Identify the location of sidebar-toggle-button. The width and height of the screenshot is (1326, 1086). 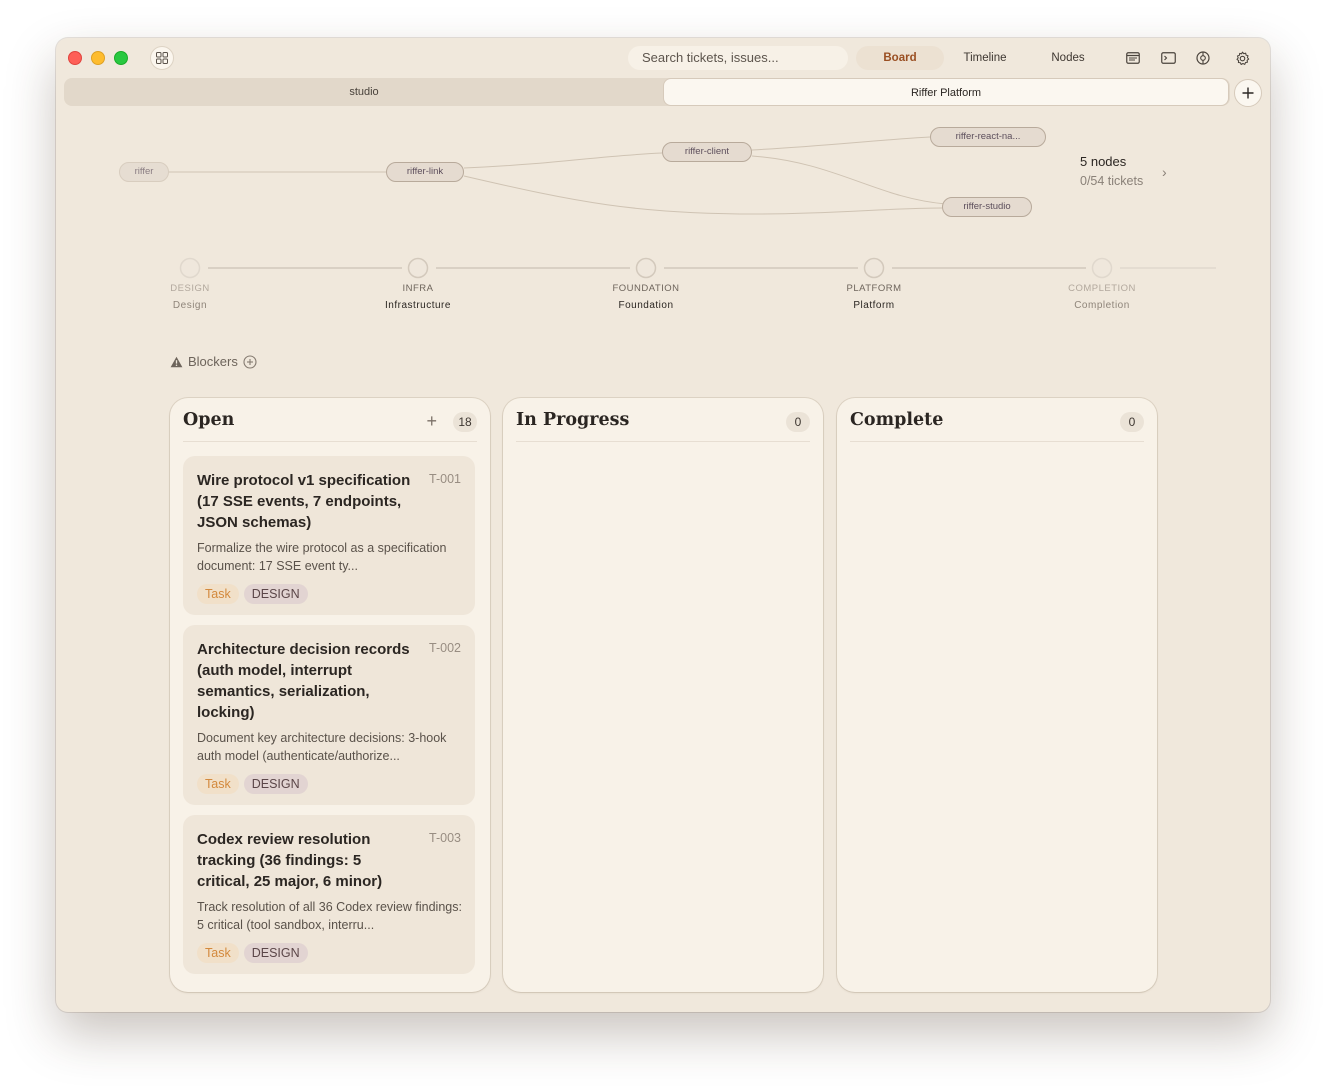
(162, 58).